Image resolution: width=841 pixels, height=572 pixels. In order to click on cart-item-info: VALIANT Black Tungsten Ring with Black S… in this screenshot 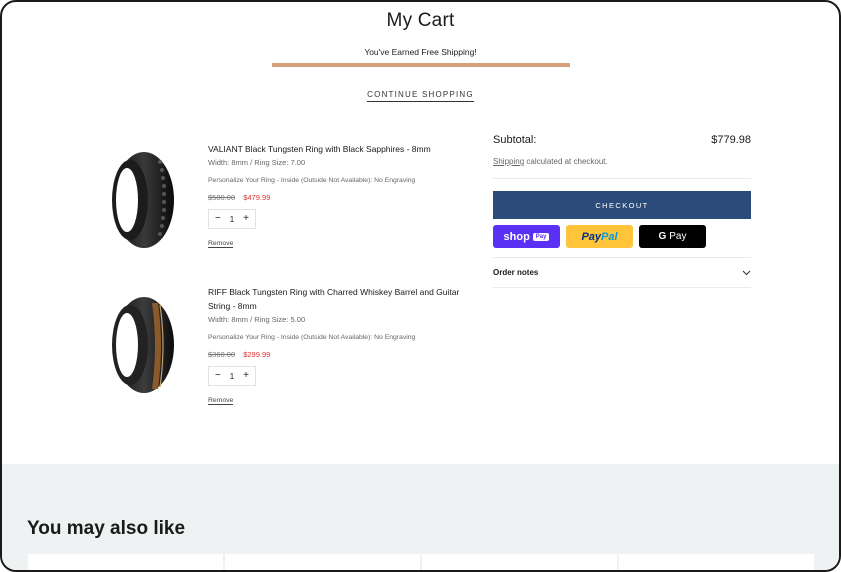, I will do `click(344, 196)`.